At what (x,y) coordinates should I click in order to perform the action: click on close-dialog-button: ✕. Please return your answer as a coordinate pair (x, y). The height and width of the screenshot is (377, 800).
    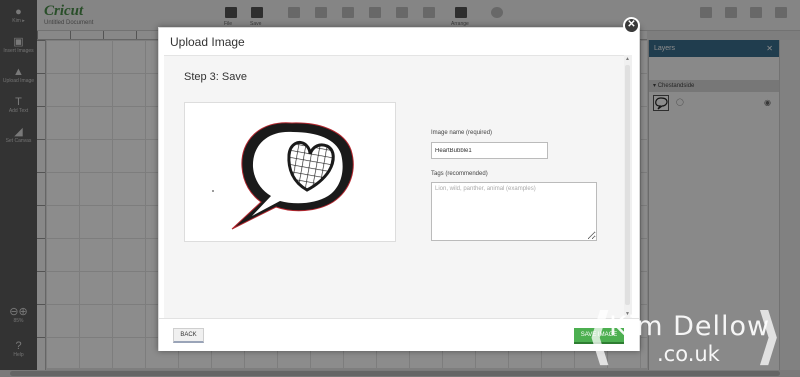
    Looking at the image, I should click on (631, 25).